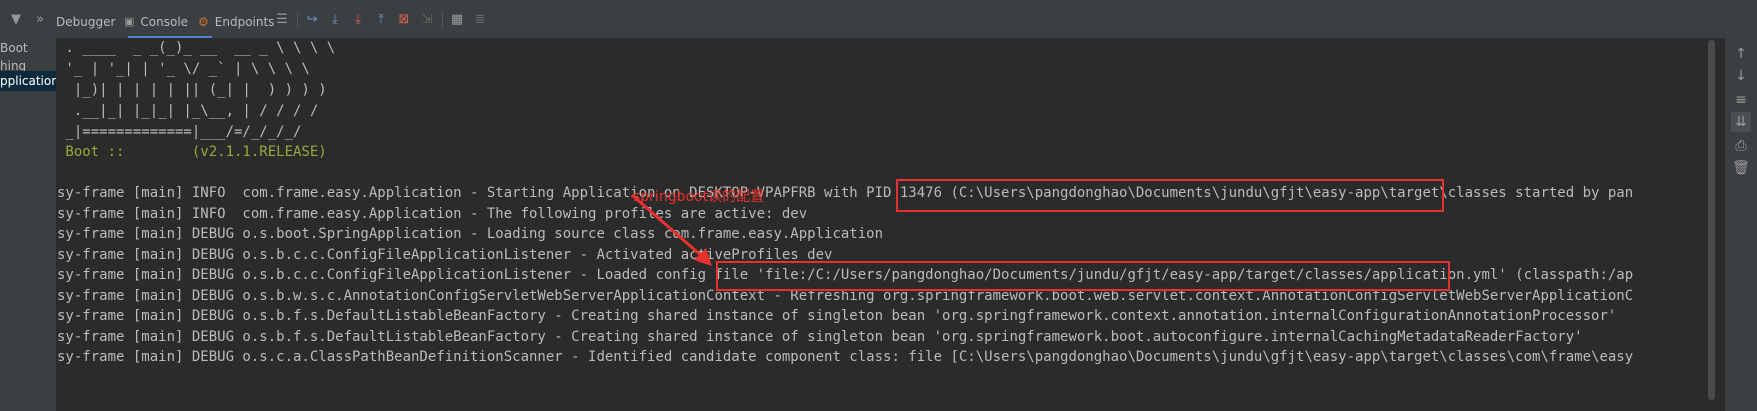 The image size is (1757, 411). Describe the element at coordinates (671, 229) in the screenshot. I see `annotation-arrow` at that location.